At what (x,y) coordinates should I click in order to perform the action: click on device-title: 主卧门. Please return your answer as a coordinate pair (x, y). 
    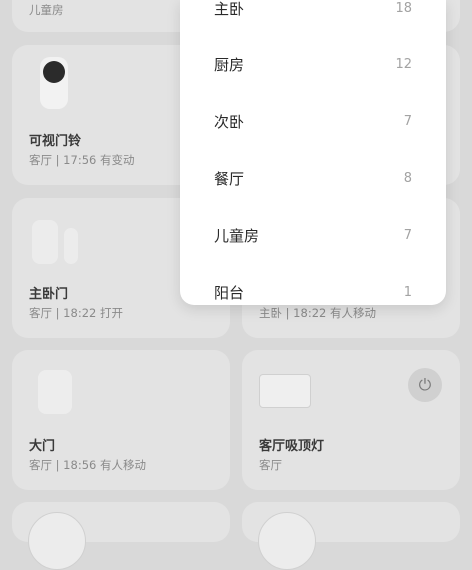
    Looking at the image, I should click on (49, 294).